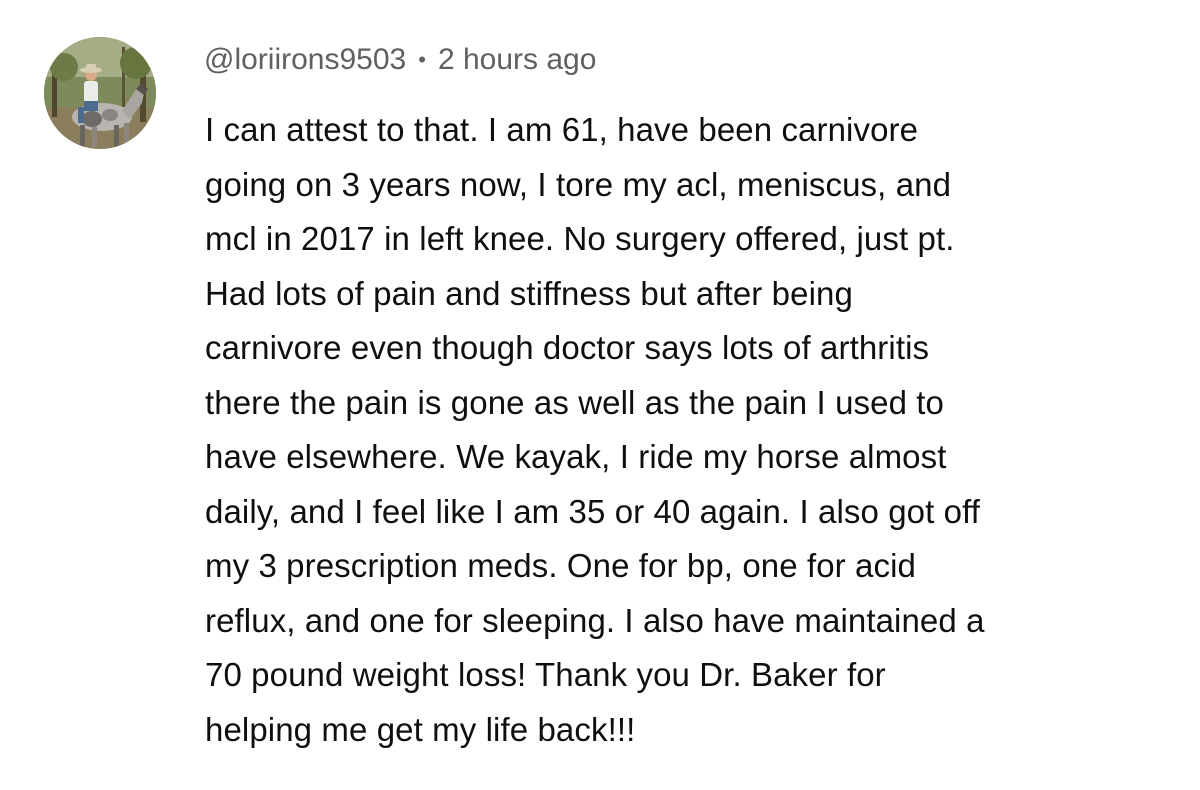  I want to click on comment-meta: @loriirons9503 • 2 hours ago, so click(400, 60).